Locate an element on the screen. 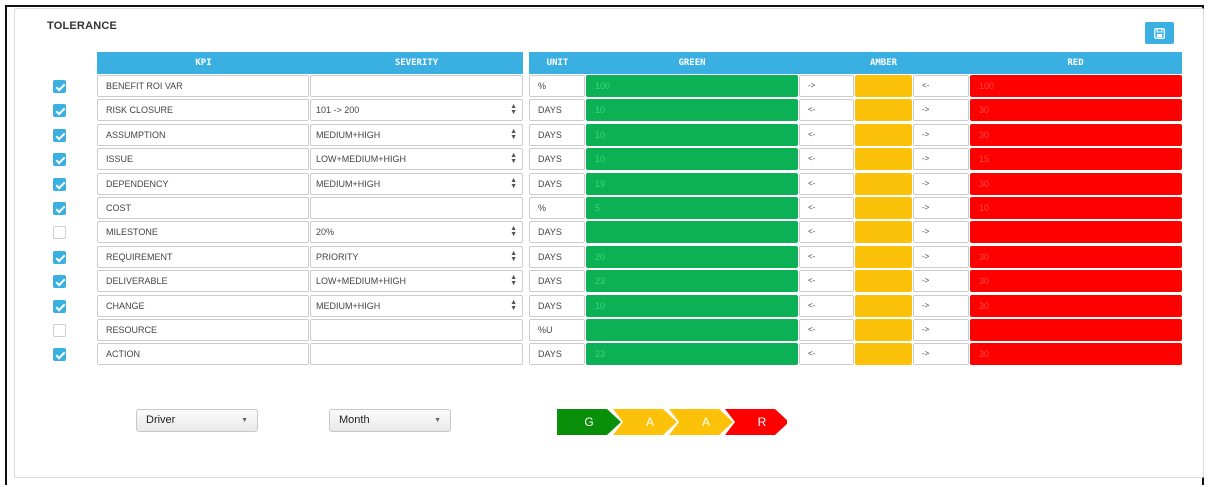  red-threshold-input: 100 is located at coordinates (1076, 86).